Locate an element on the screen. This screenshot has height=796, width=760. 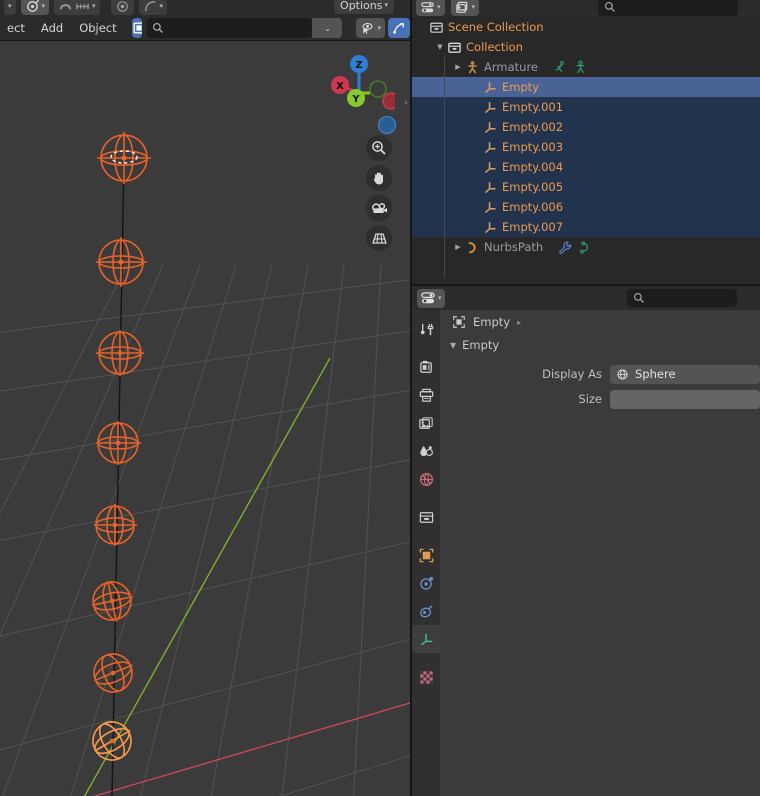
outliner-row-empty-006: Empty.006 is located at coordinates (586, 207).